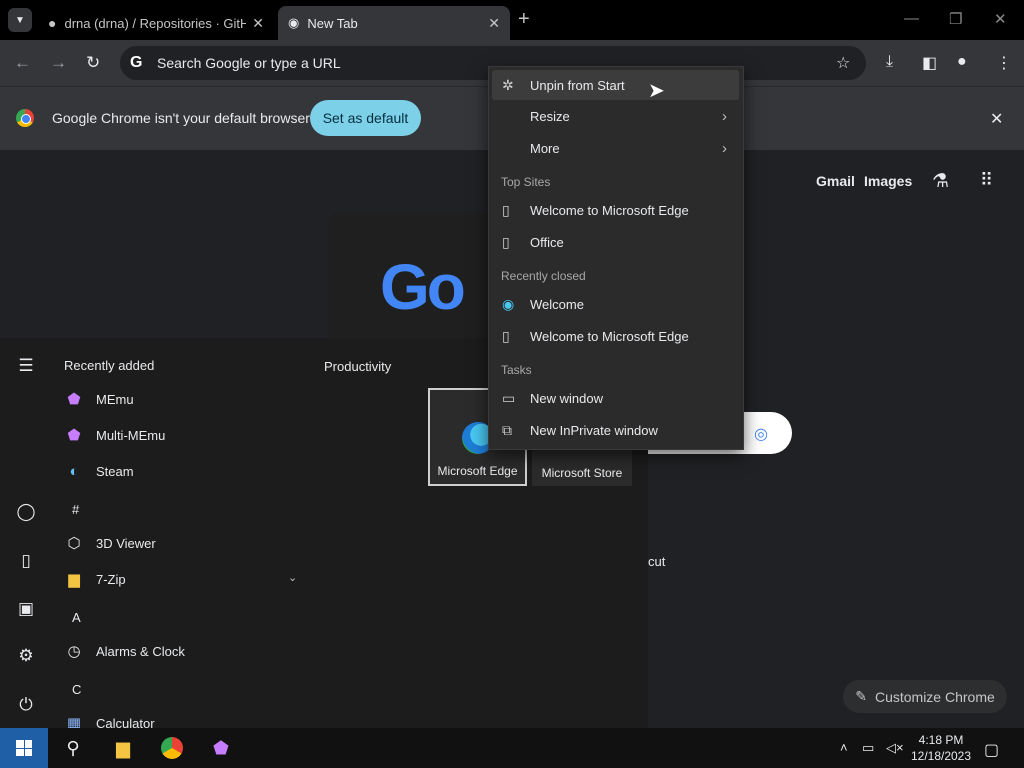  I want to click on app-label: MEmu, so click(115, 399).